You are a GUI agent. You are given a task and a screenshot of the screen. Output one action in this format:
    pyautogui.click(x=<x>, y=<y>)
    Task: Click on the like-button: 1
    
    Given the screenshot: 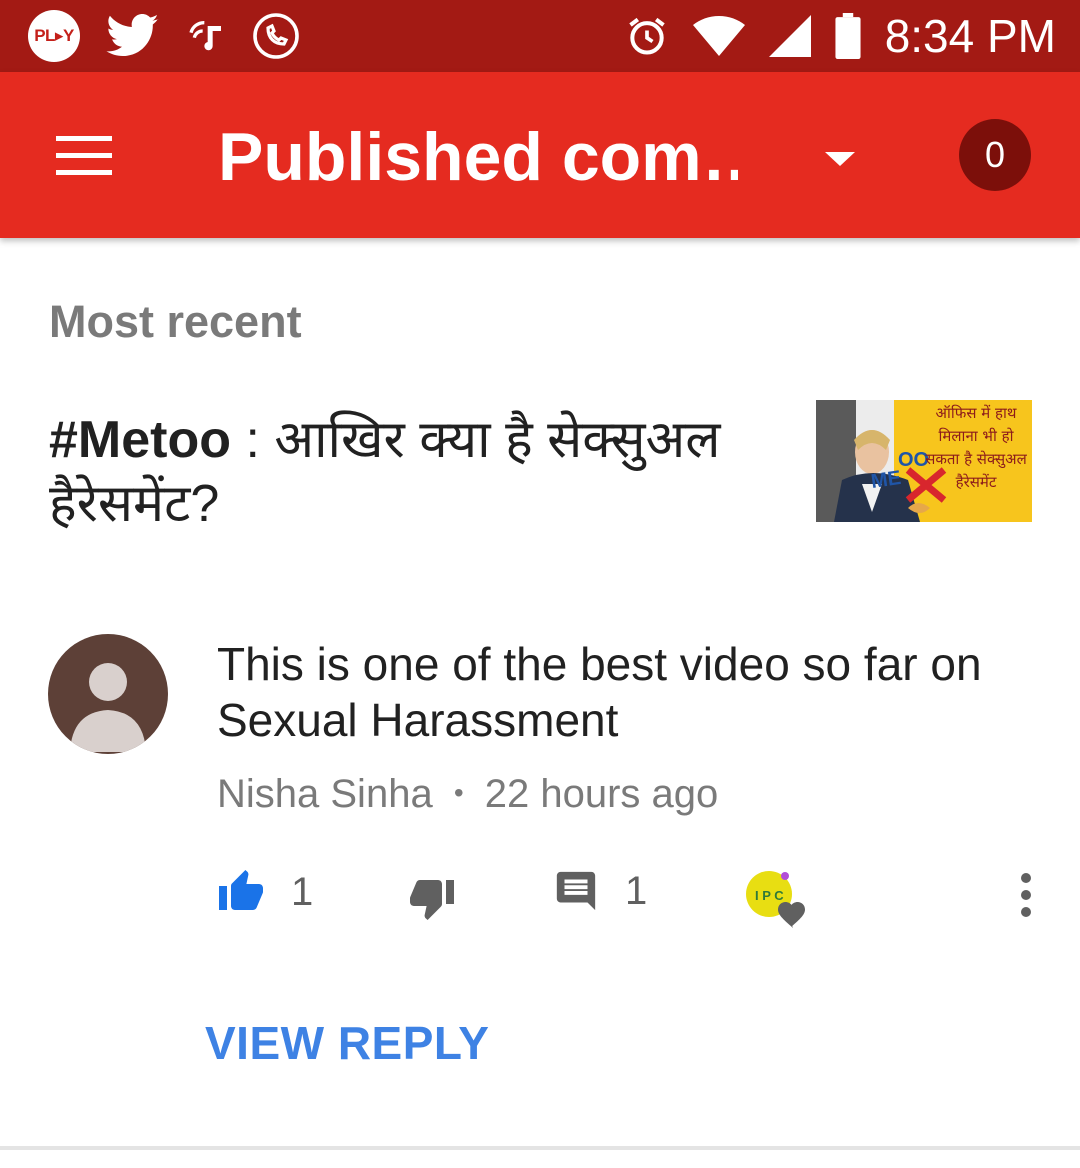 What is the action you would take?
    pyautogui.click(x=265, y=892)
    